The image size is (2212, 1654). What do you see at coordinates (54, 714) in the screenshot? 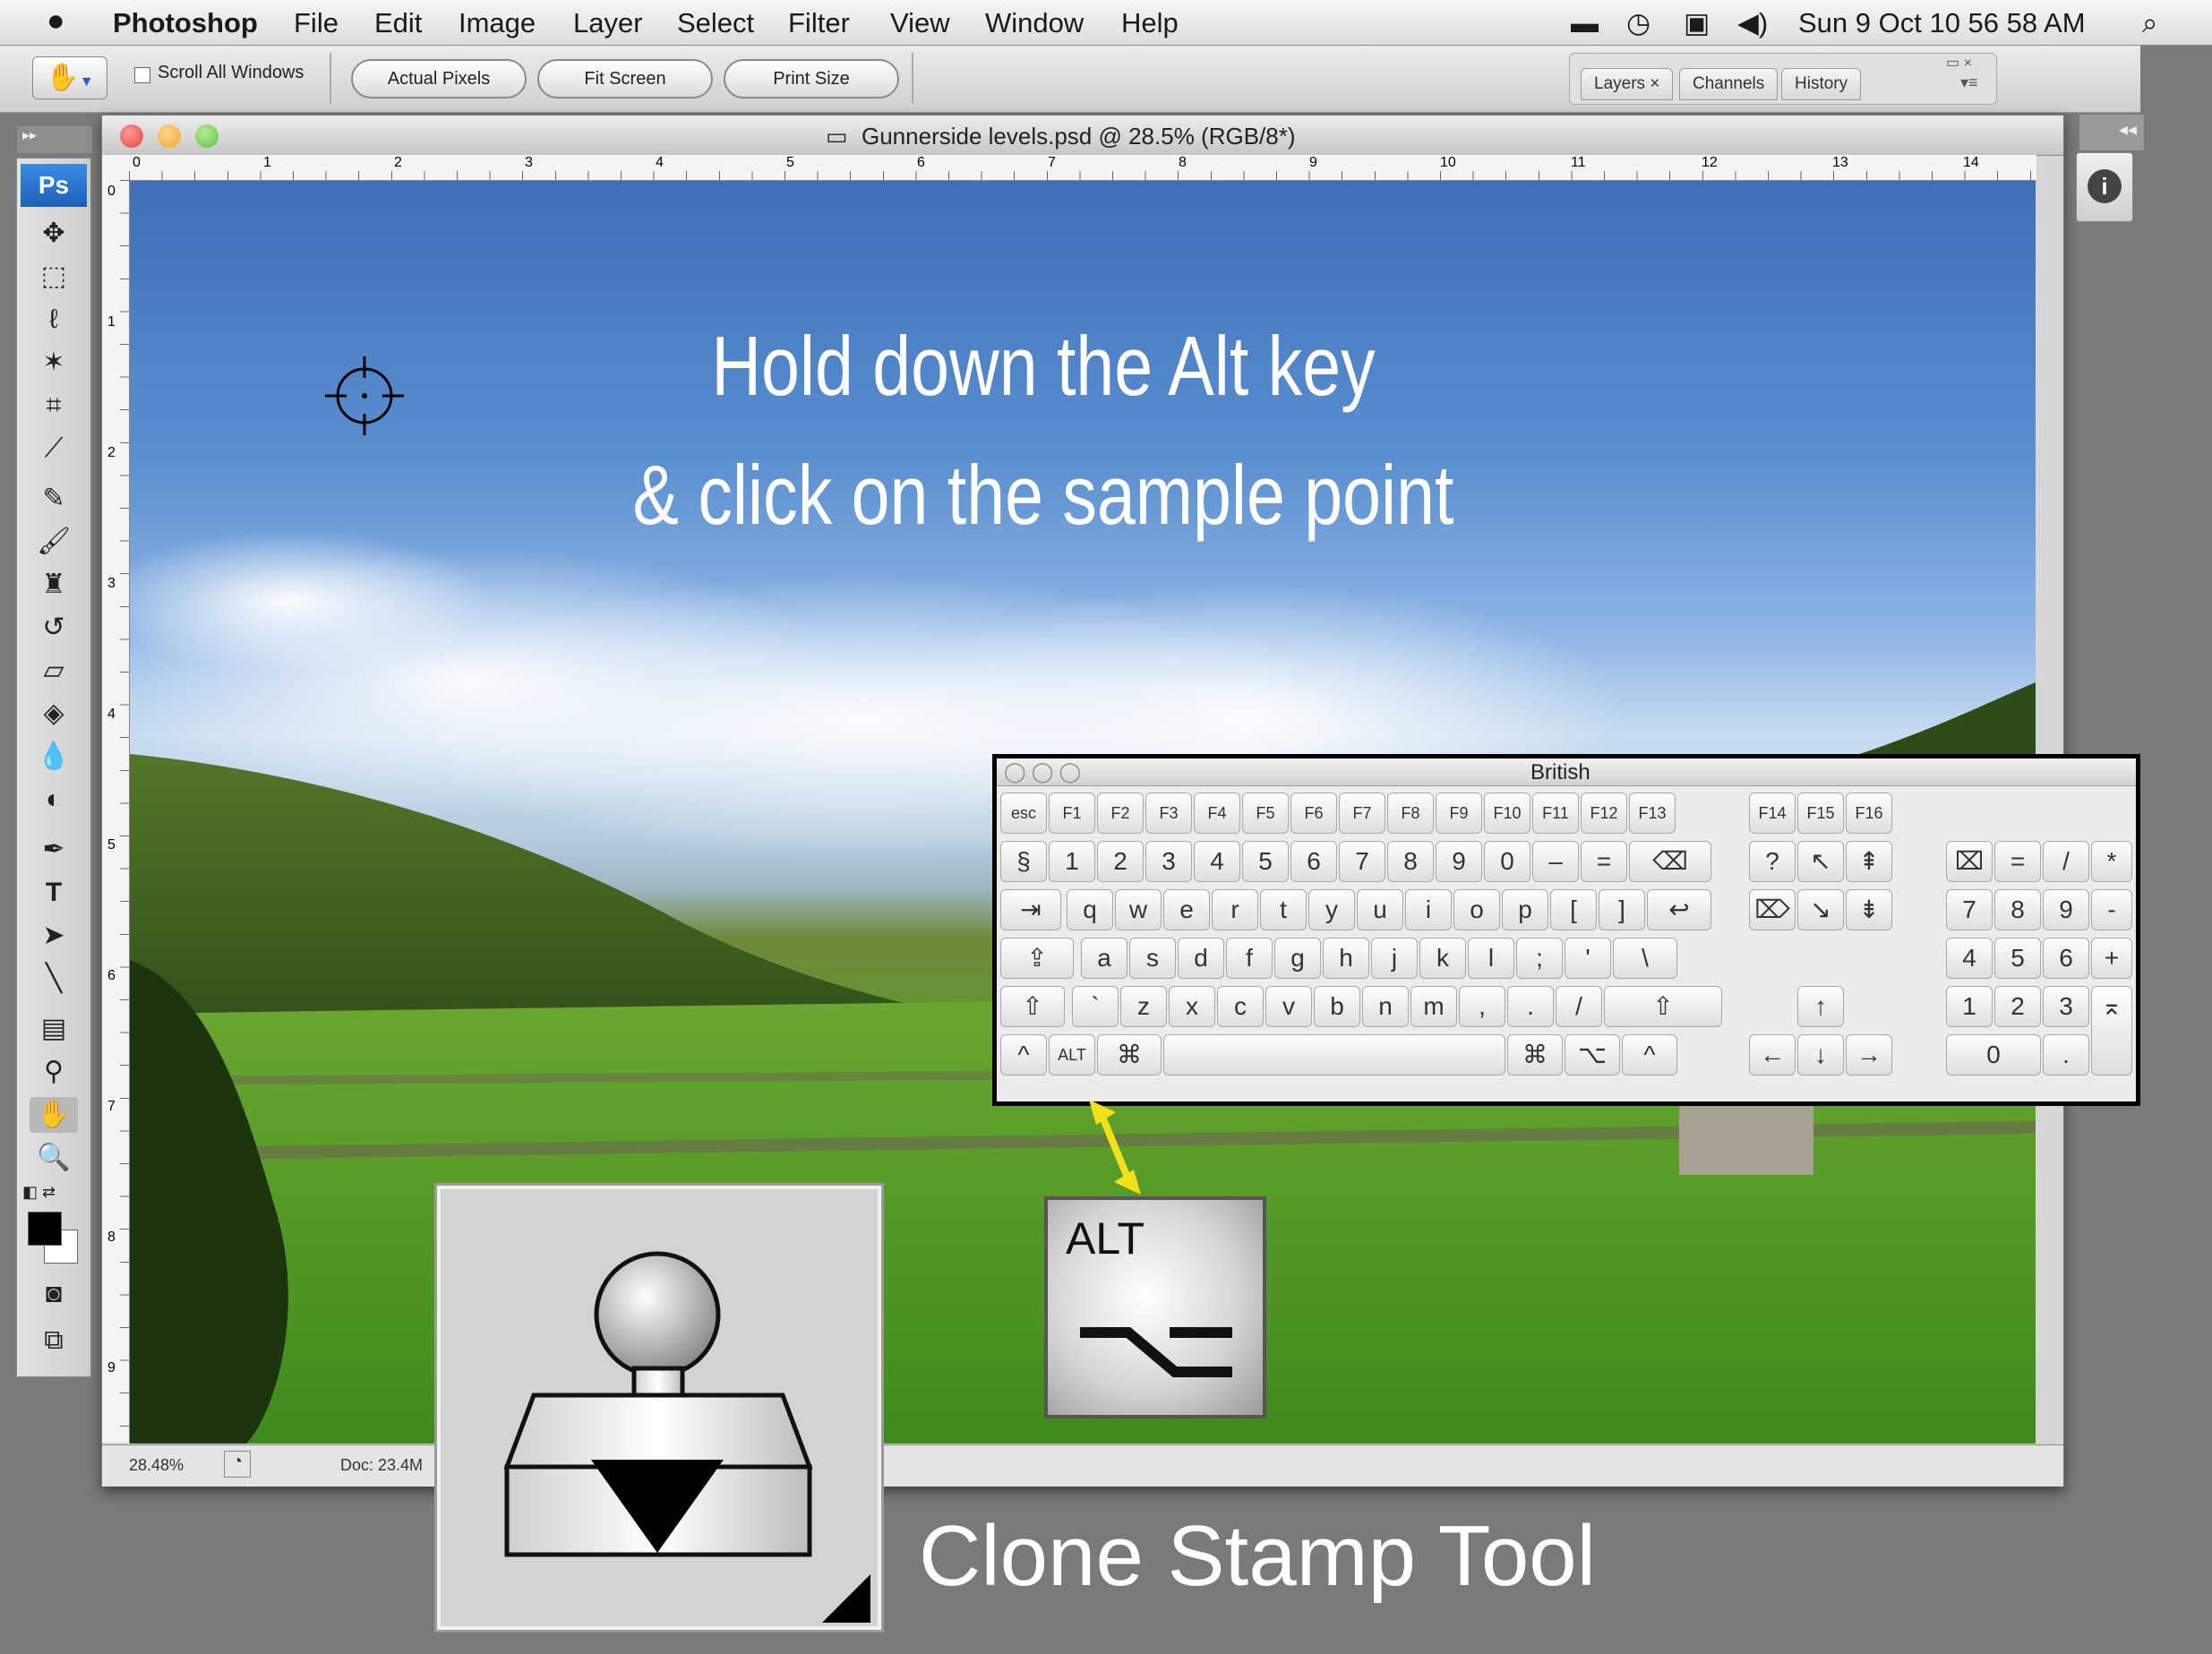
I see `paint-bucket-tool-icon: ◈` at bounding box center [54, 714].